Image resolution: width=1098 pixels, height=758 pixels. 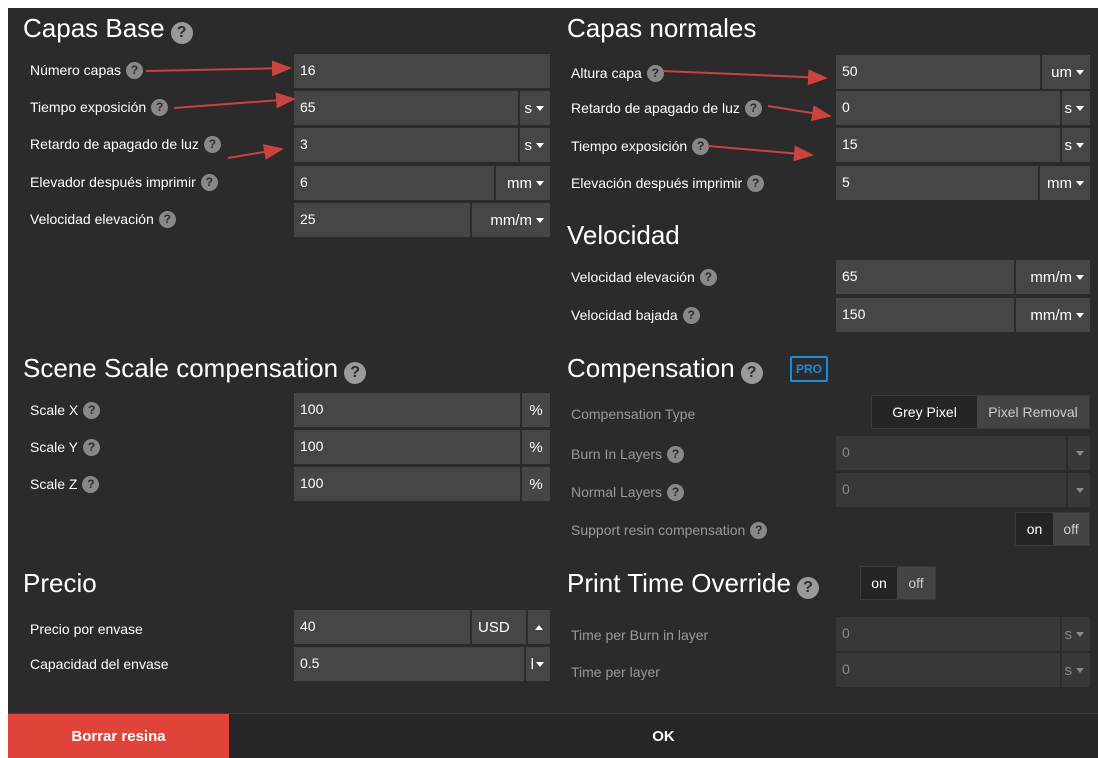 I want to click on label-text: Burn In Layers, so click(x=617, y=454).